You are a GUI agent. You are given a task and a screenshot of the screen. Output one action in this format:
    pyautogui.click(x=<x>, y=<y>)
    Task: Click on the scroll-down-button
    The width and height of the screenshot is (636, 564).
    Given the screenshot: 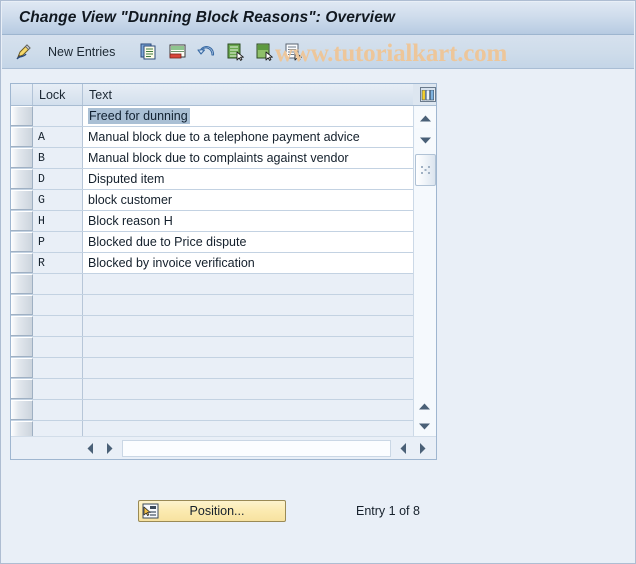 What is the action you would take?
    pyautogui.click(x=425, y=140)
    